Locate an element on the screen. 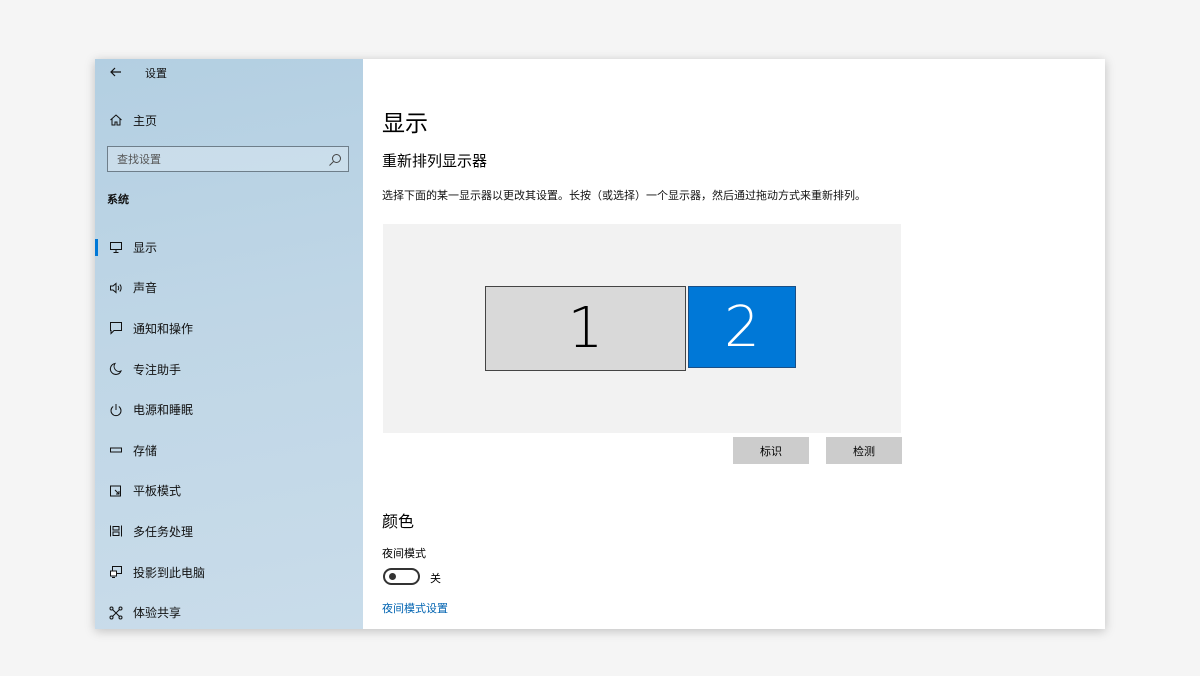  sidebar-item-label: 体验共享 is located at coordinates (157, 613).